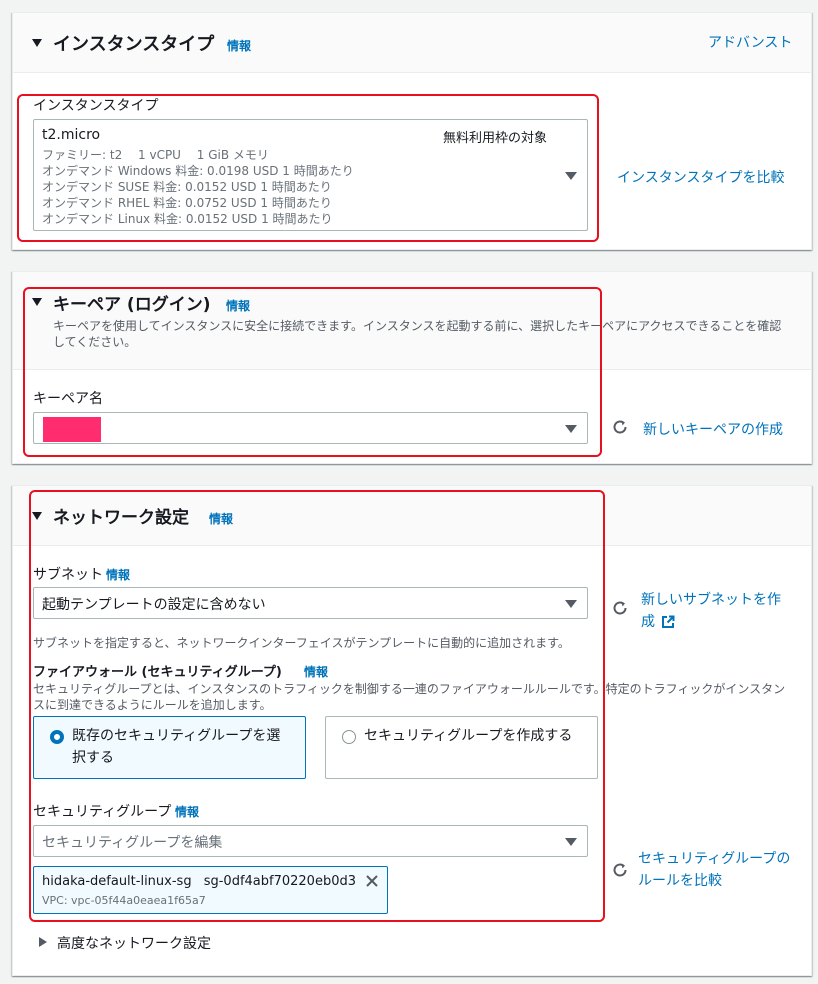  What do you see at coordinates (680, 881) in the screenshot?
I see `compare-rules-line: ルールを比較` at bounding box center [680, 881].